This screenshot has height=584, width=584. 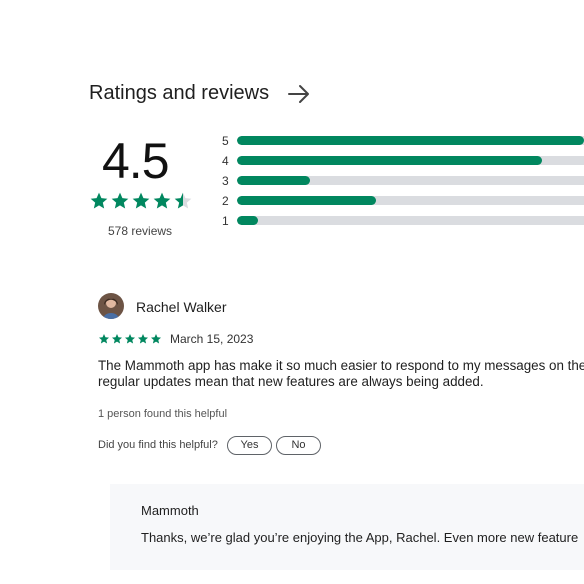 What do you see at coordinates (225, 181) in the screenshot?
I see `histogram-label: 3` at bounding box center [225, 181].